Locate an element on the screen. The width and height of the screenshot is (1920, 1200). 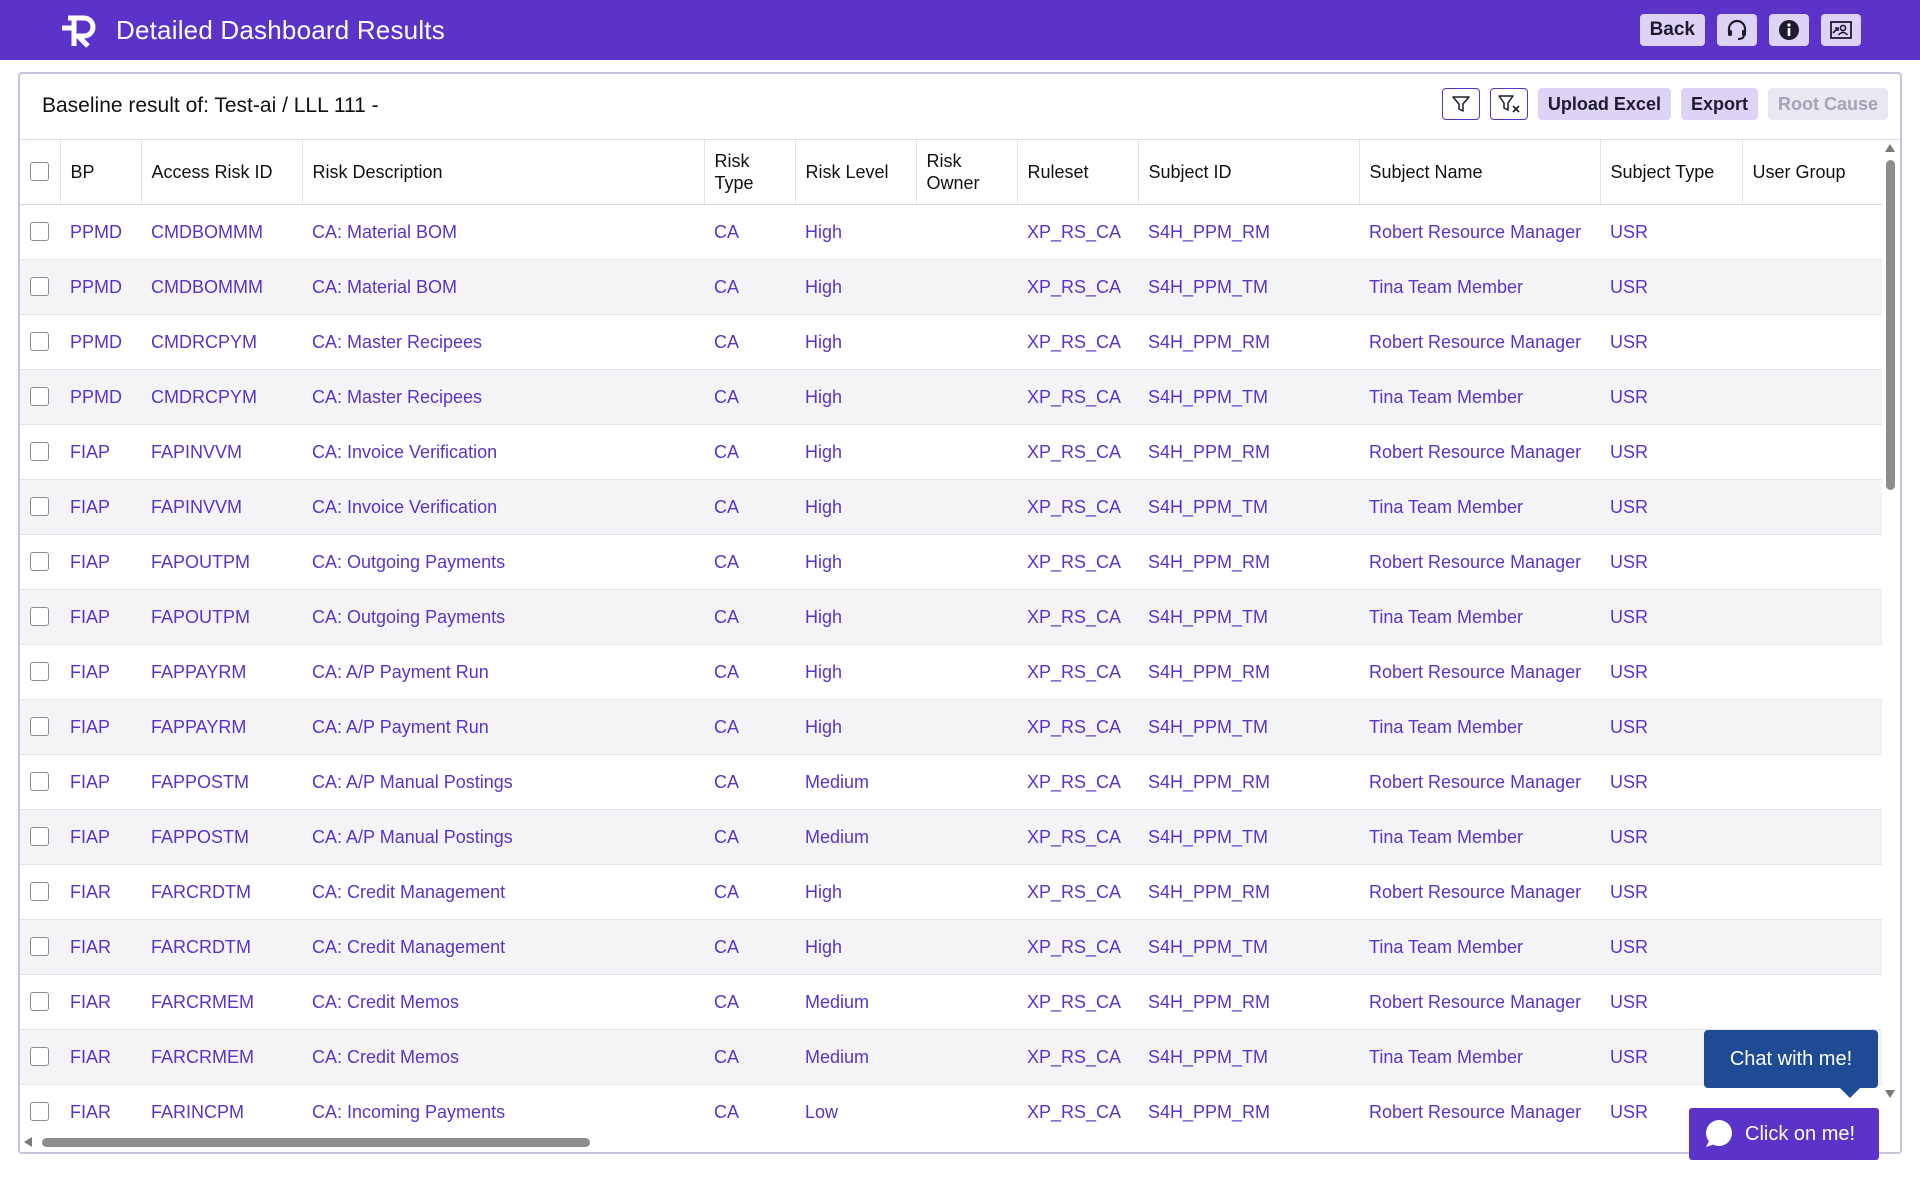
column-header: BP is located at coordinates (101, 172).